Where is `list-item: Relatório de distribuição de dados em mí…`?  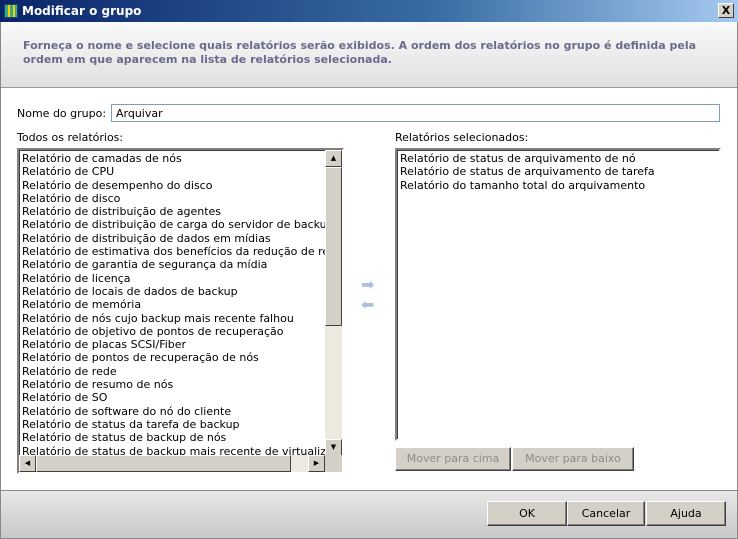 list-item: Relatório de distribuição de dados em mí… is located at coordinates (172, 238).